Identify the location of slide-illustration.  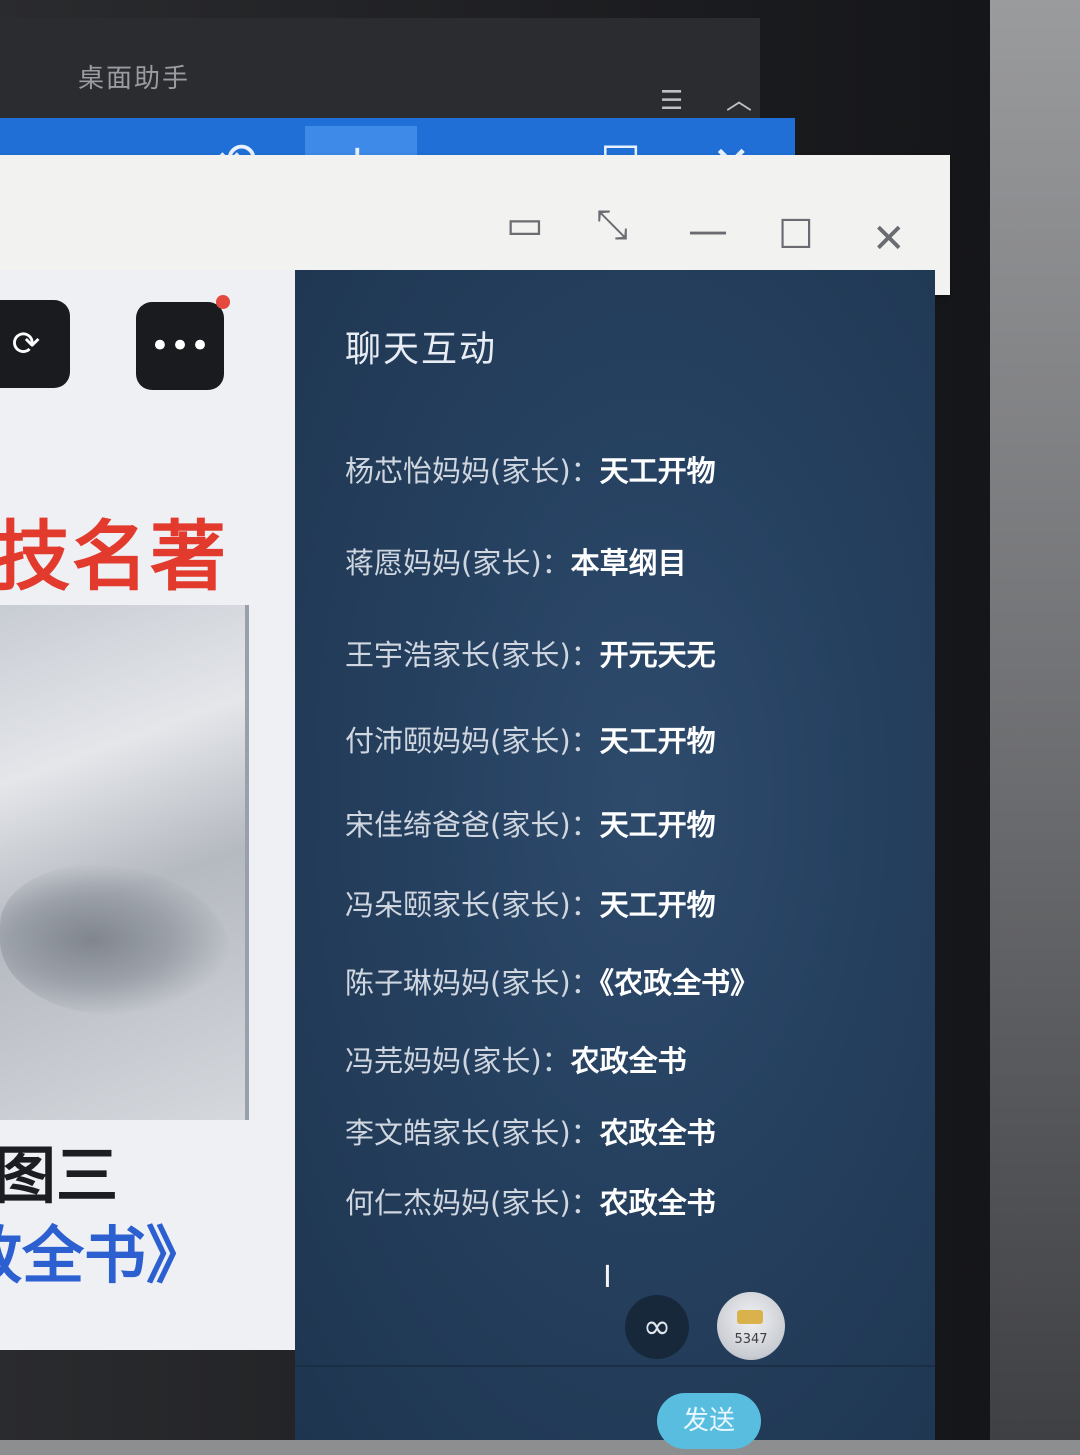
(124, 862).